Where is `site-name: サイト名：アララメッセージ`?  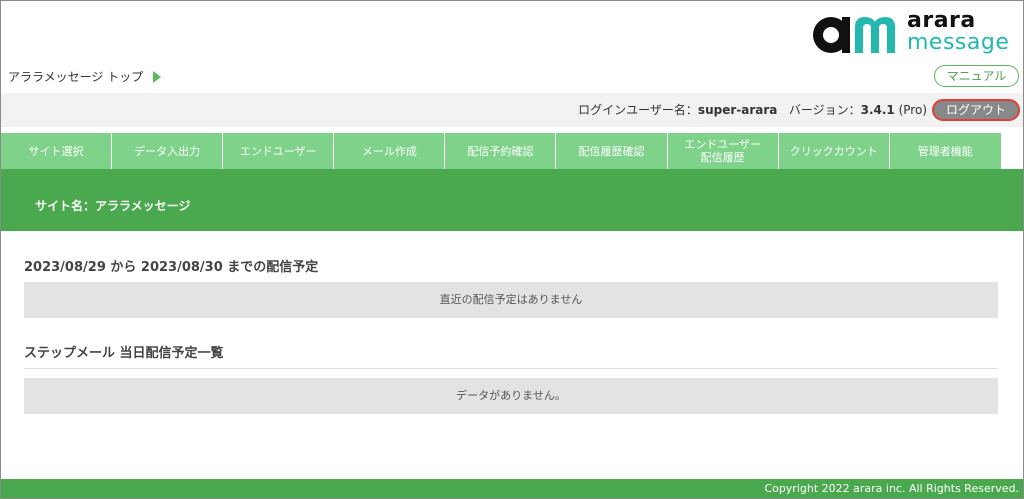 site-name: サイト名：アララメッセージ is located at coordinates (113, 206).